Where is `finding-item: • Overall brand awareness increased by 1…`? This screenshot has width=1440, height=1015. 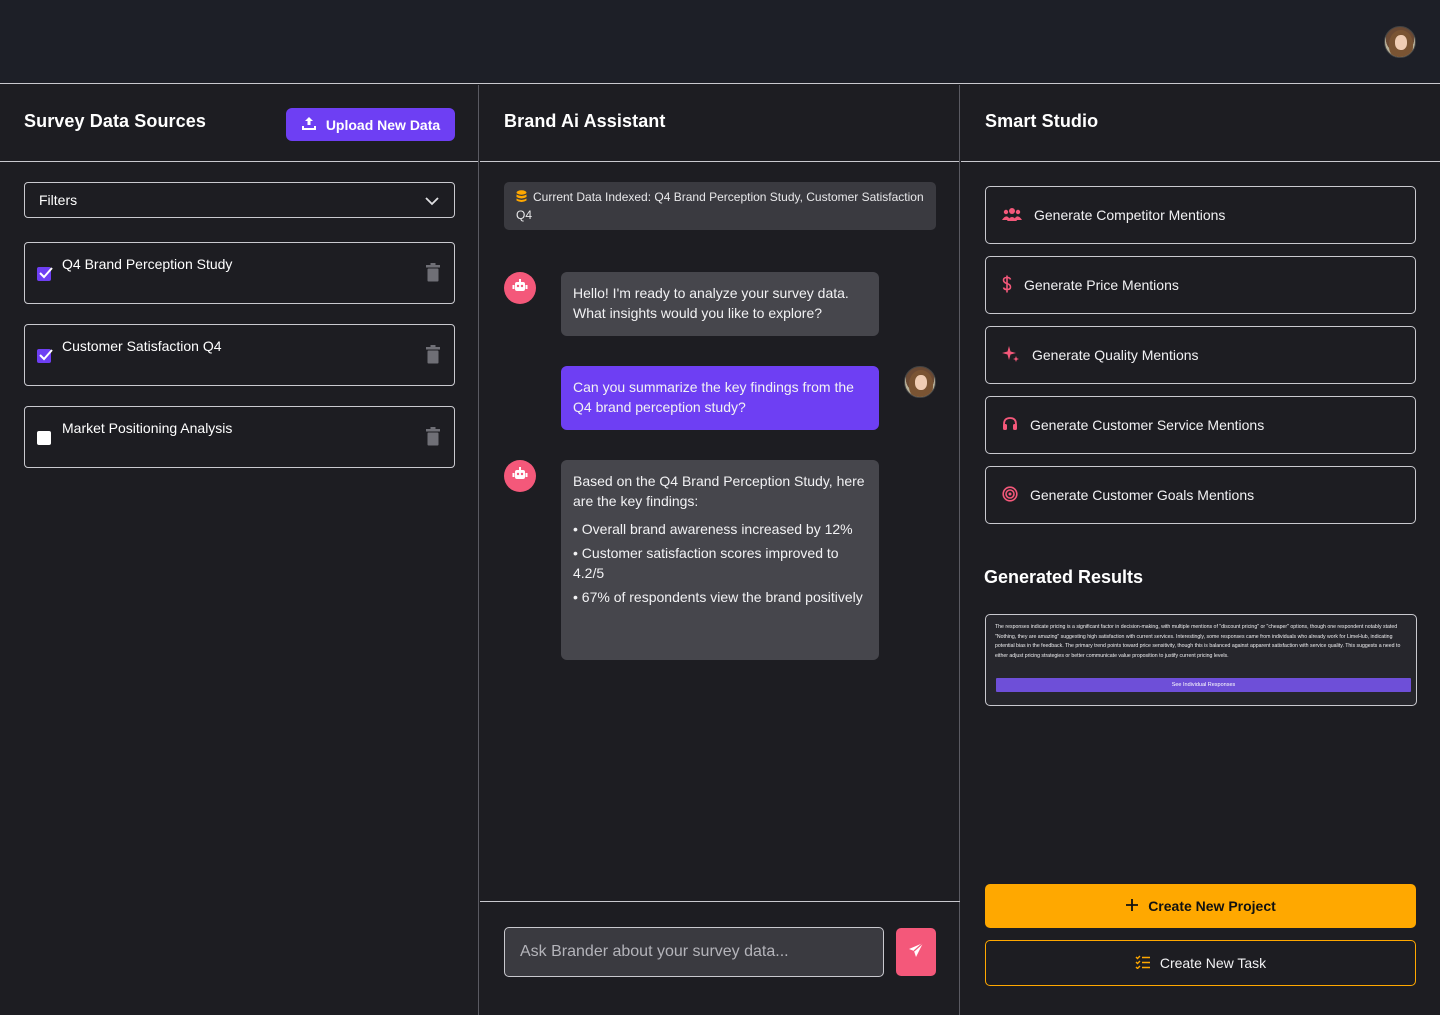
finding-item: • Overall brand awareness increased by 1… is located at coordinates (713, 529).